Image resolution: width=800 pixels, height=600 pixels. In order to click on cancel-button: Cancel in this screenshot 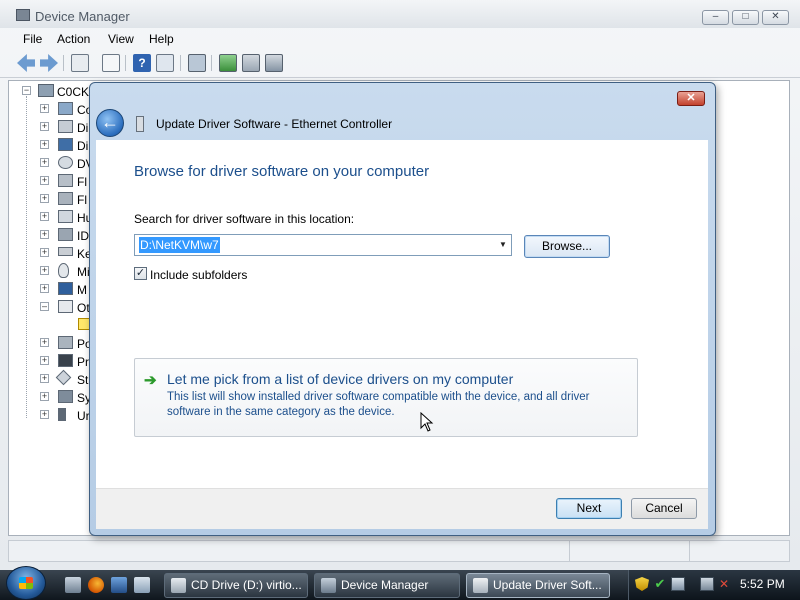, I will do `click(664, 508)`.